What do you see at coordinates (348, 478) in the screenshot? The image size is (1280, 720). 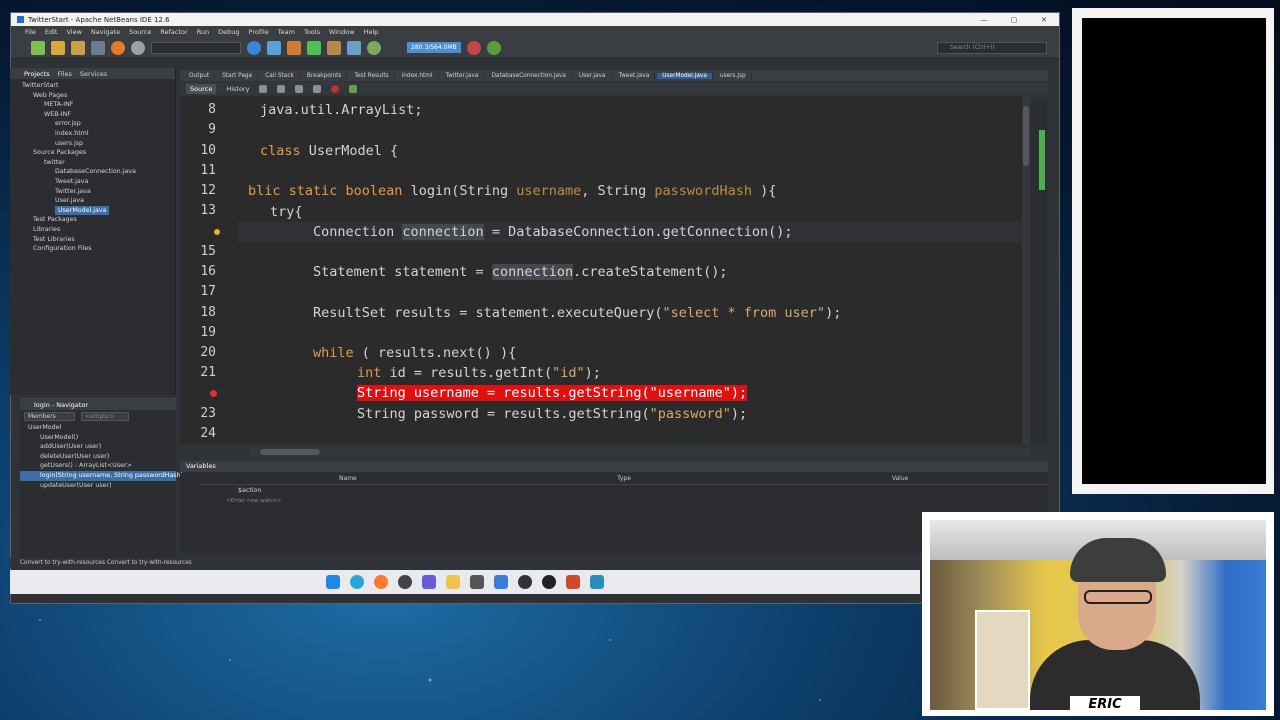 I see `column-name: Name` at bounding box center [348, 478].